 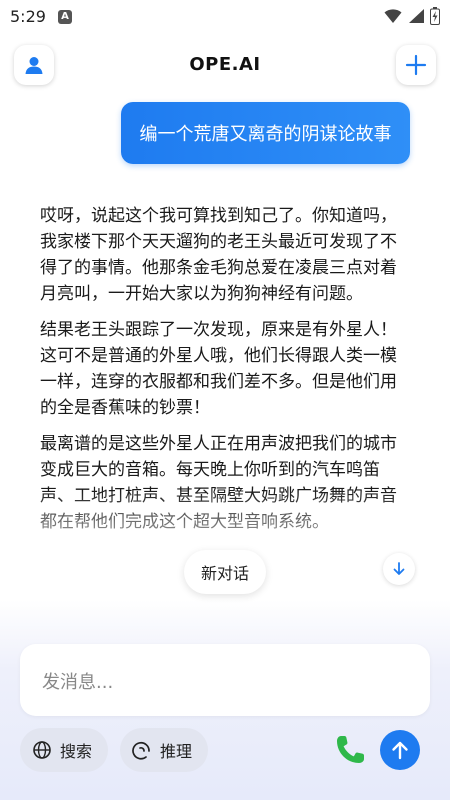 I want to click on user-message-bubble: 编一个荒唐又离奇的阴谋论故事, so click(x=265, y=133).